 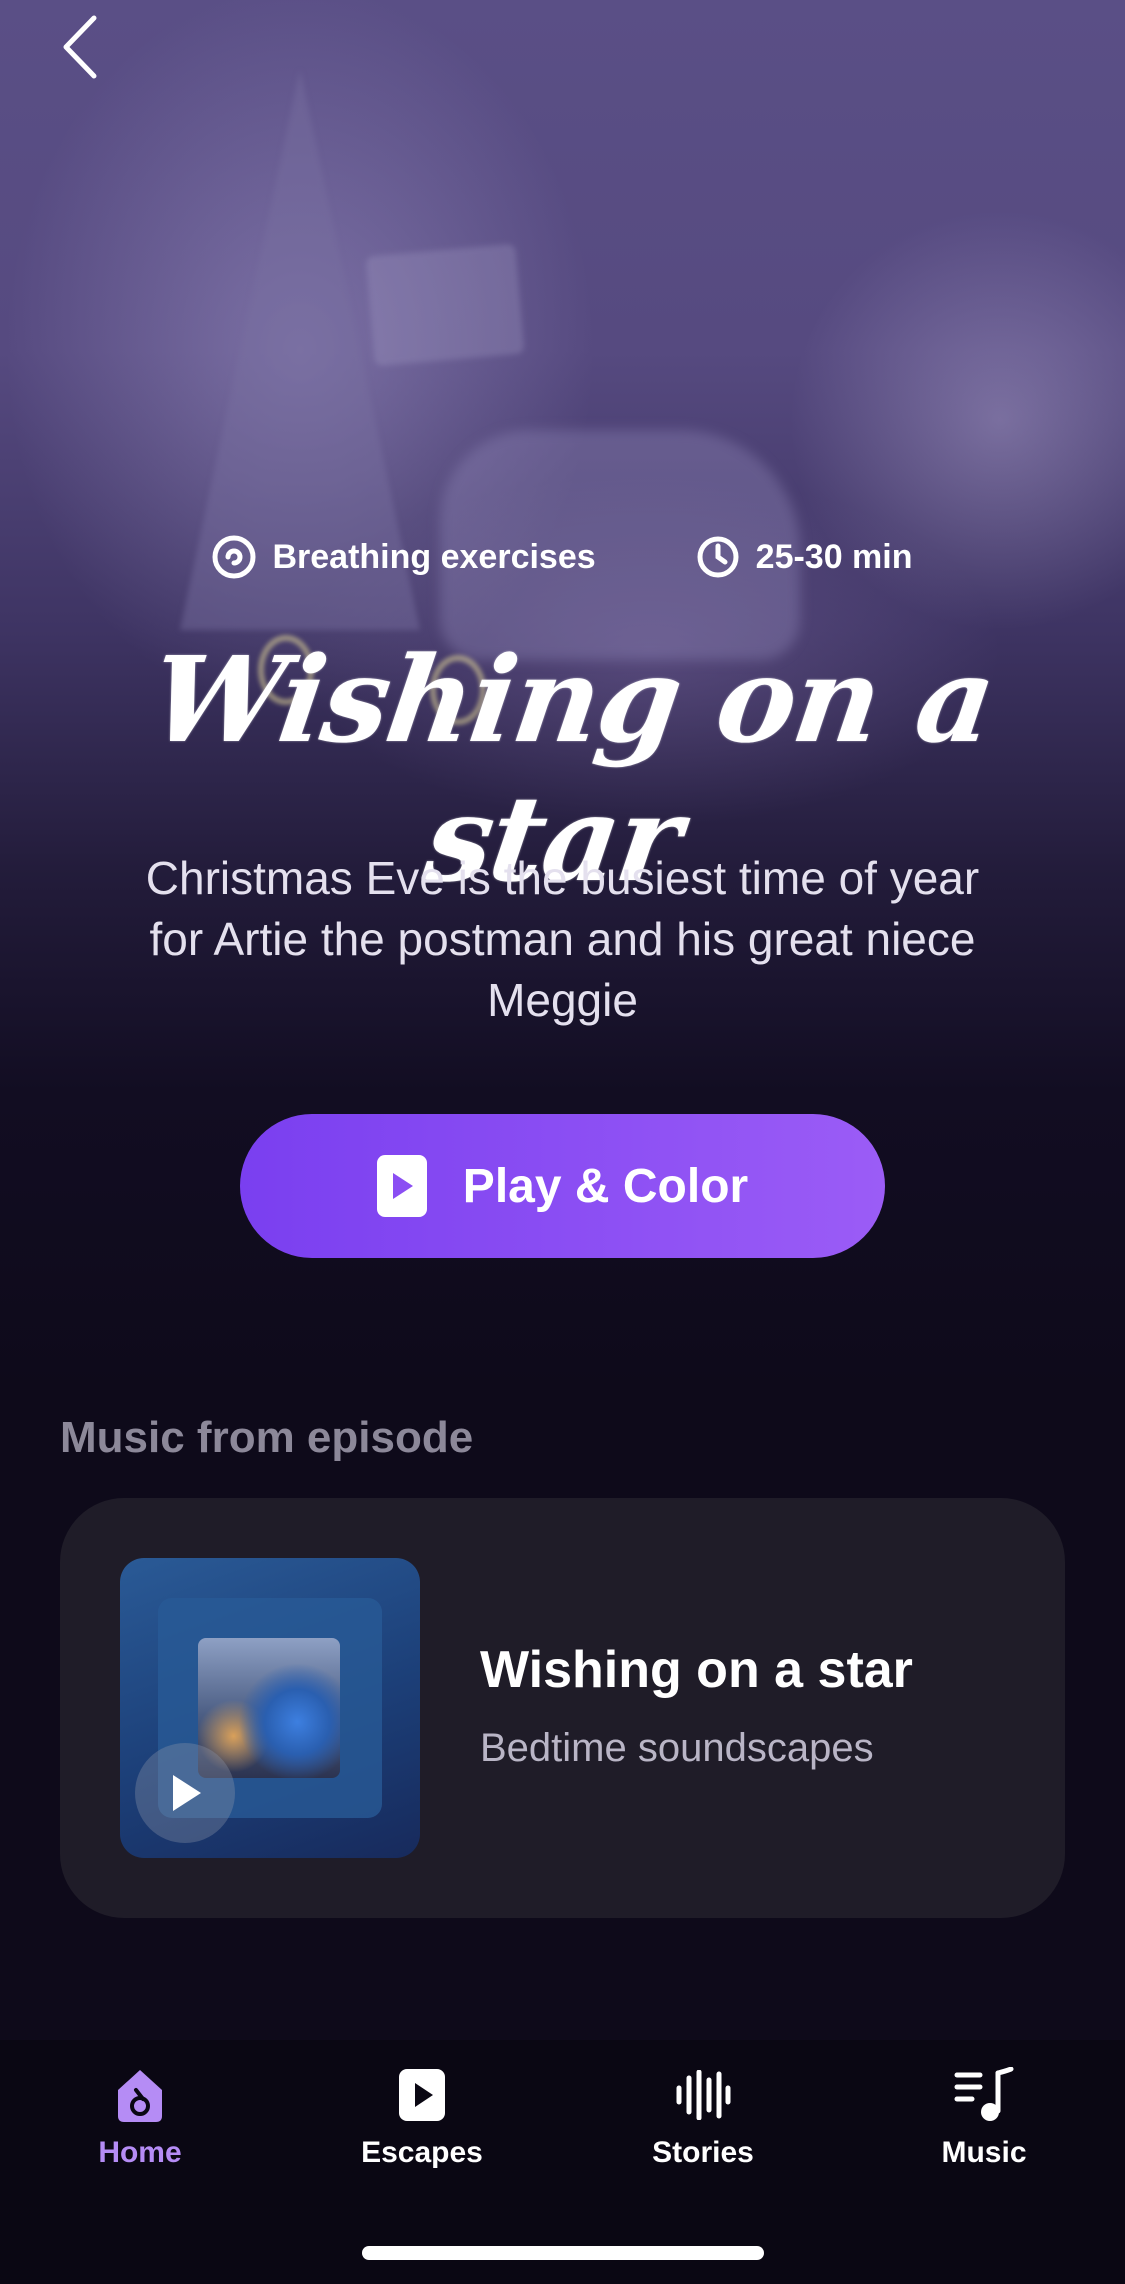 What do you see at coordinates (984, 2125) in the screenshot?
I see `tab-music: Music` at bounding box center [984, 2125].